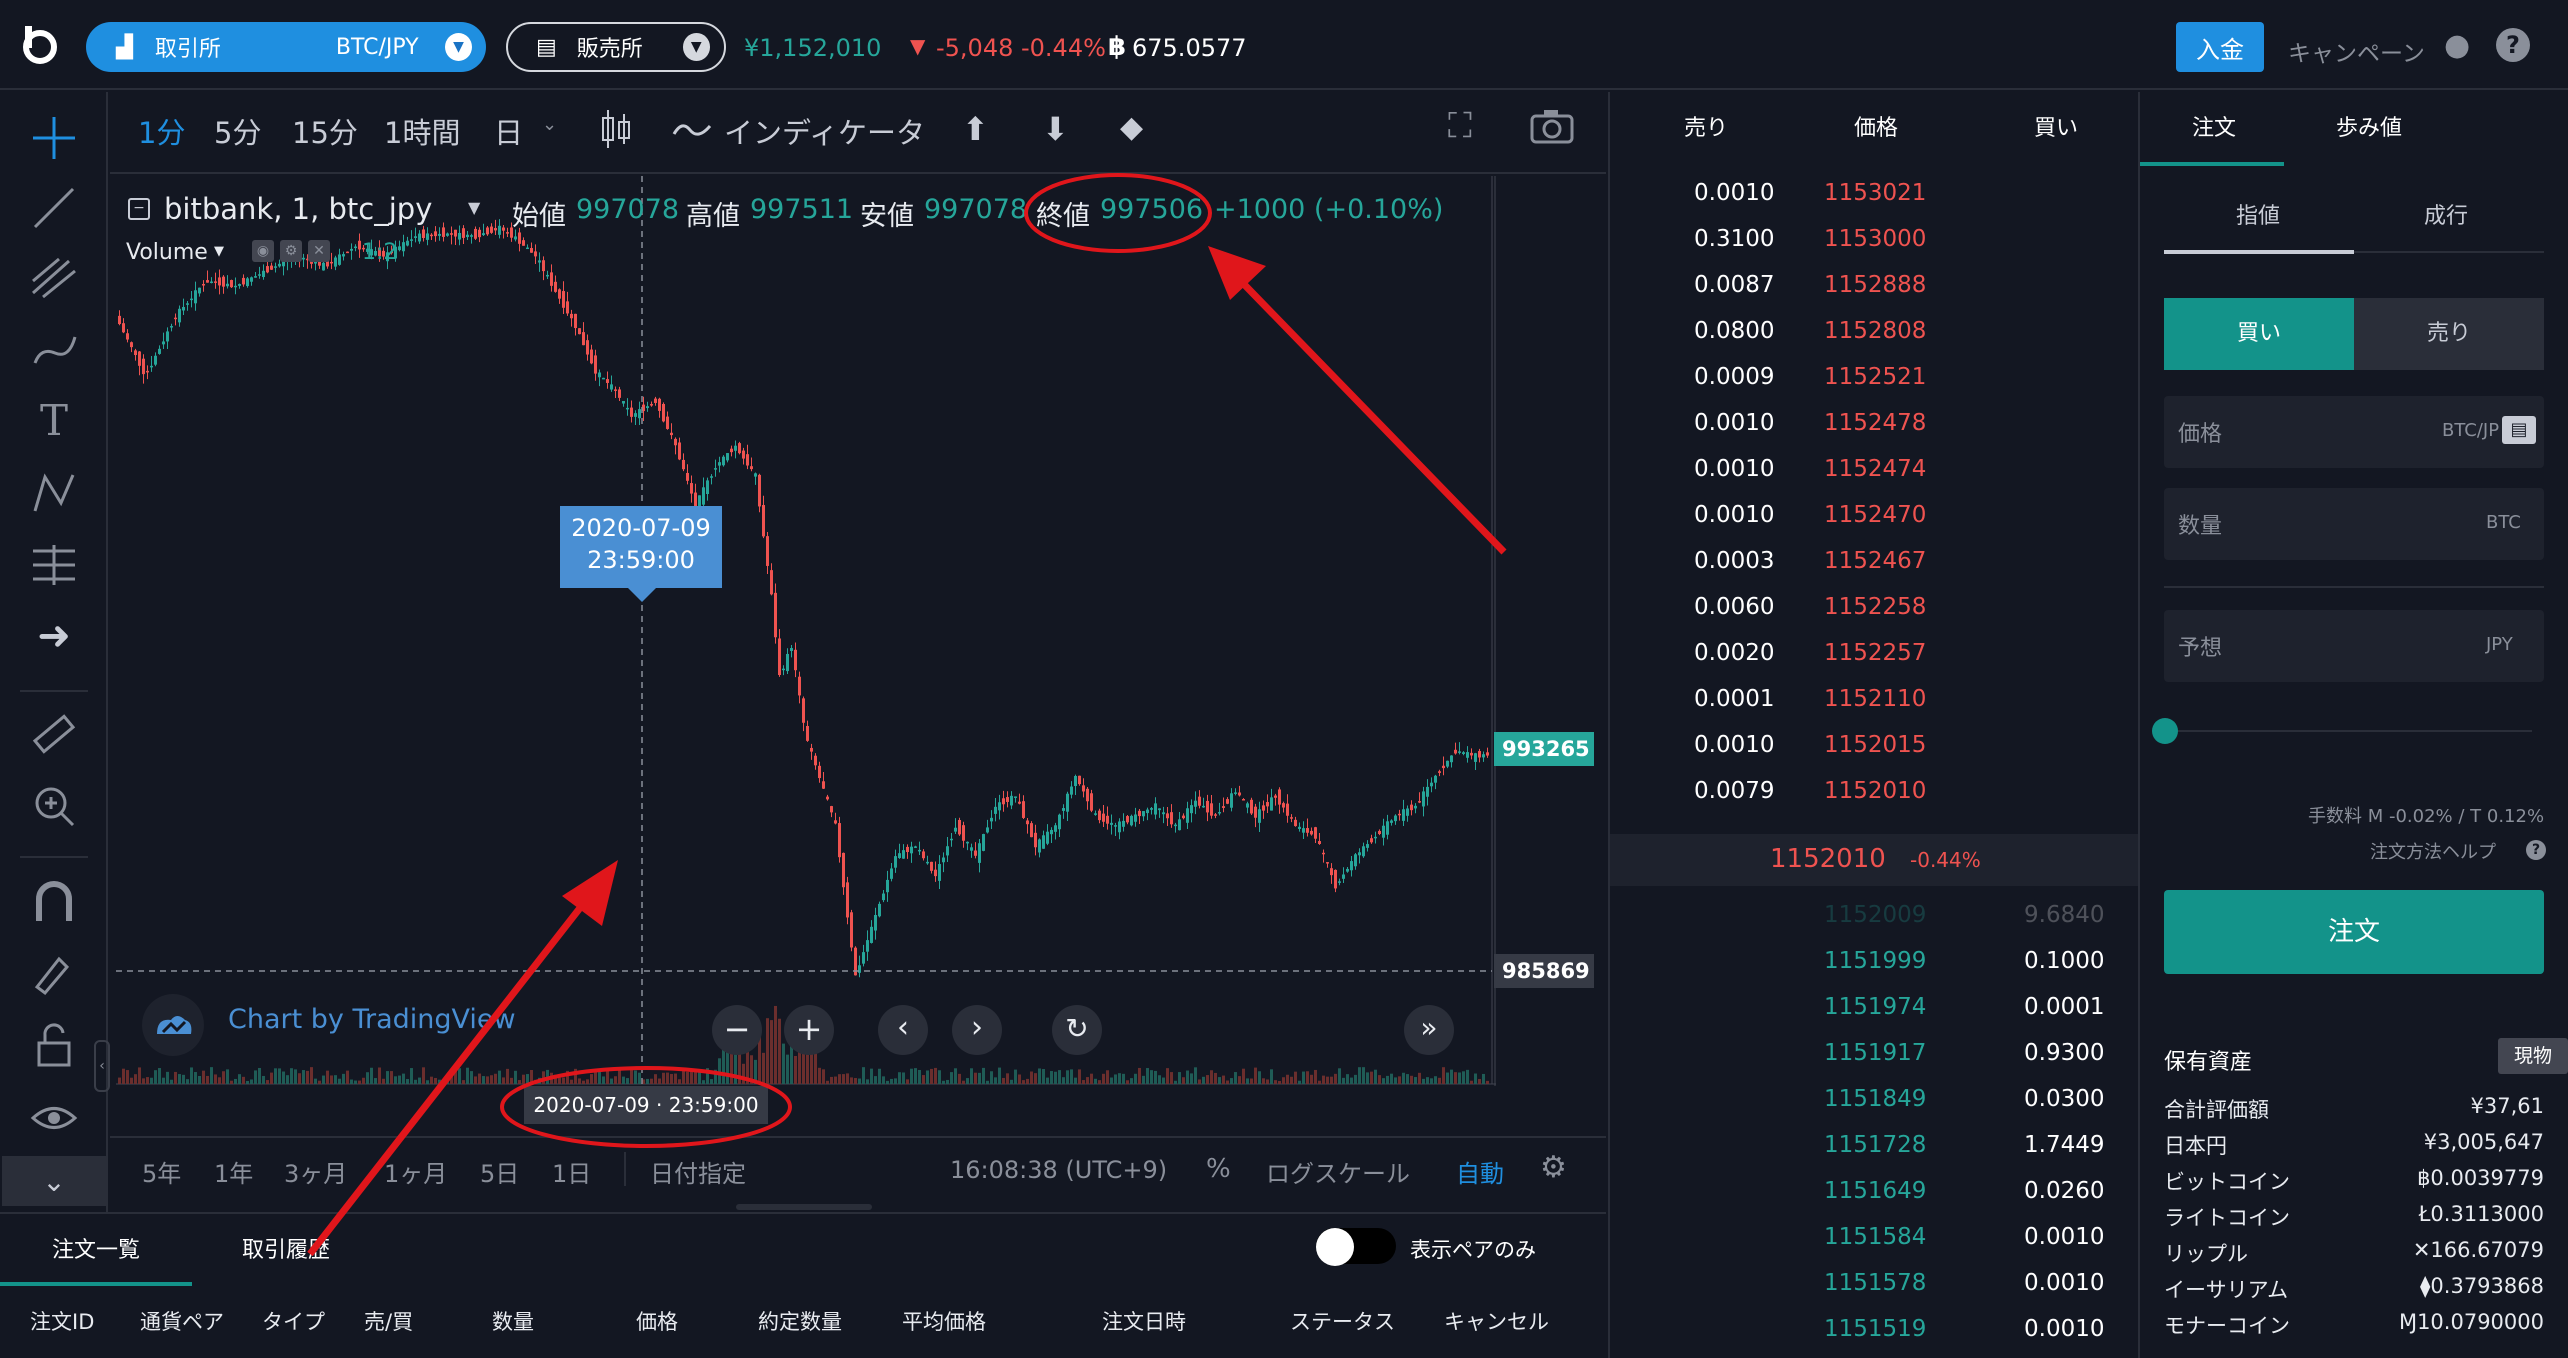 This screenshot has height=1358, width=2568. Describe the element at coordinates (54, 278) in the screenshot. I see `fib-icon` at that location.